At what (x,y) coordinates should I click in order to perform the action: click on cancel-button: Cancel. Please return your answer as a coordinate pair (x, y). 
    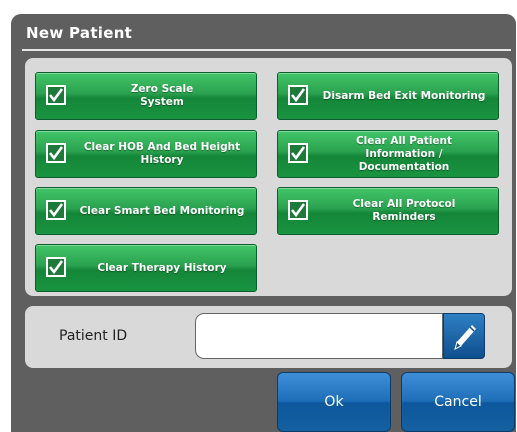
    Looking at the image, I should click on (458, 402).